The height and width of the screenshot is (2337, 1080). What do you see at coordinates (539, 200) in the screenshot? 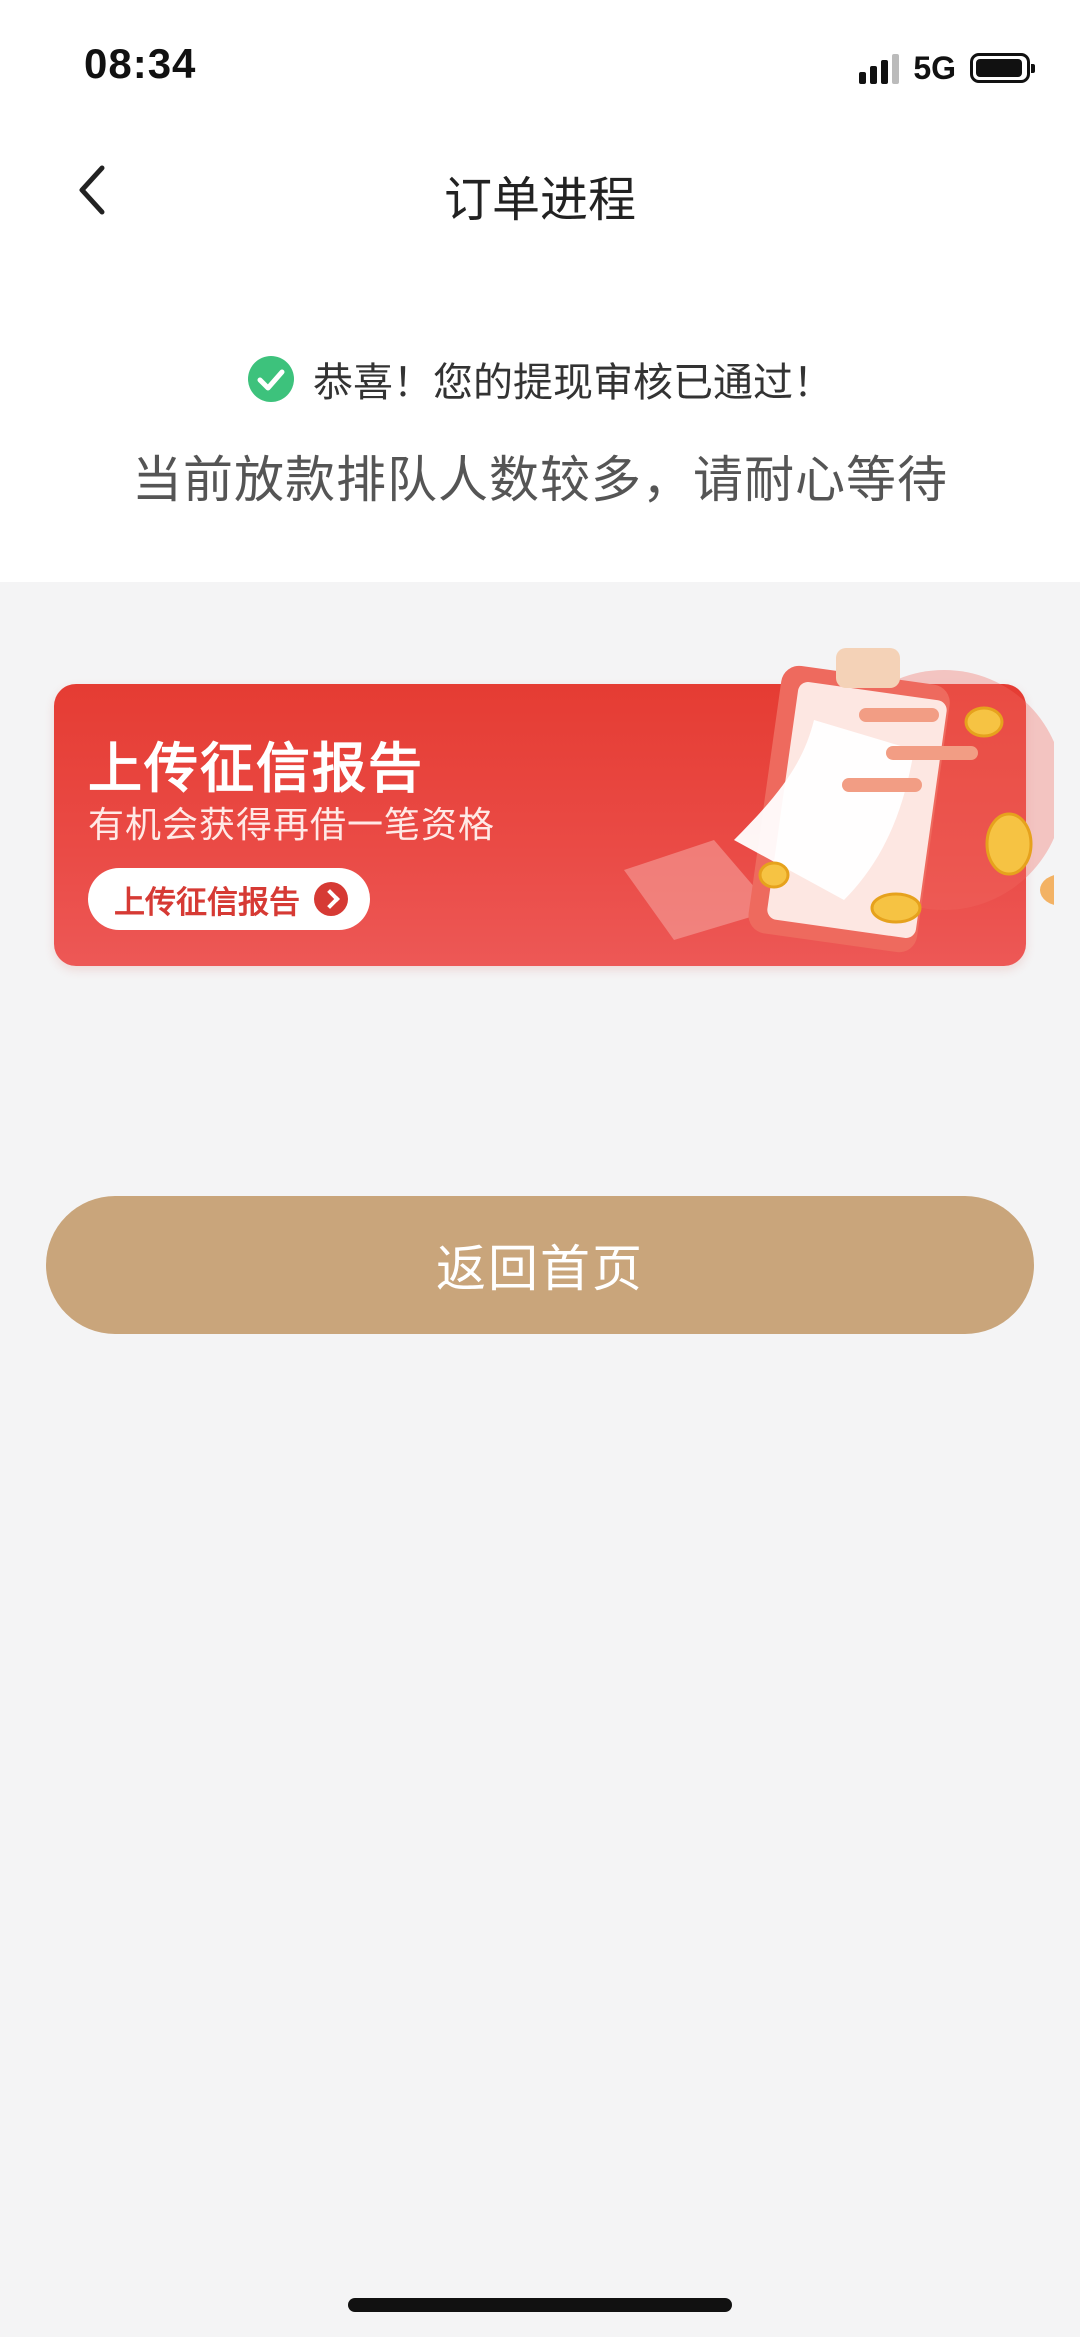
I see `page-title: 订单进程` at bounding box center [539, 200].